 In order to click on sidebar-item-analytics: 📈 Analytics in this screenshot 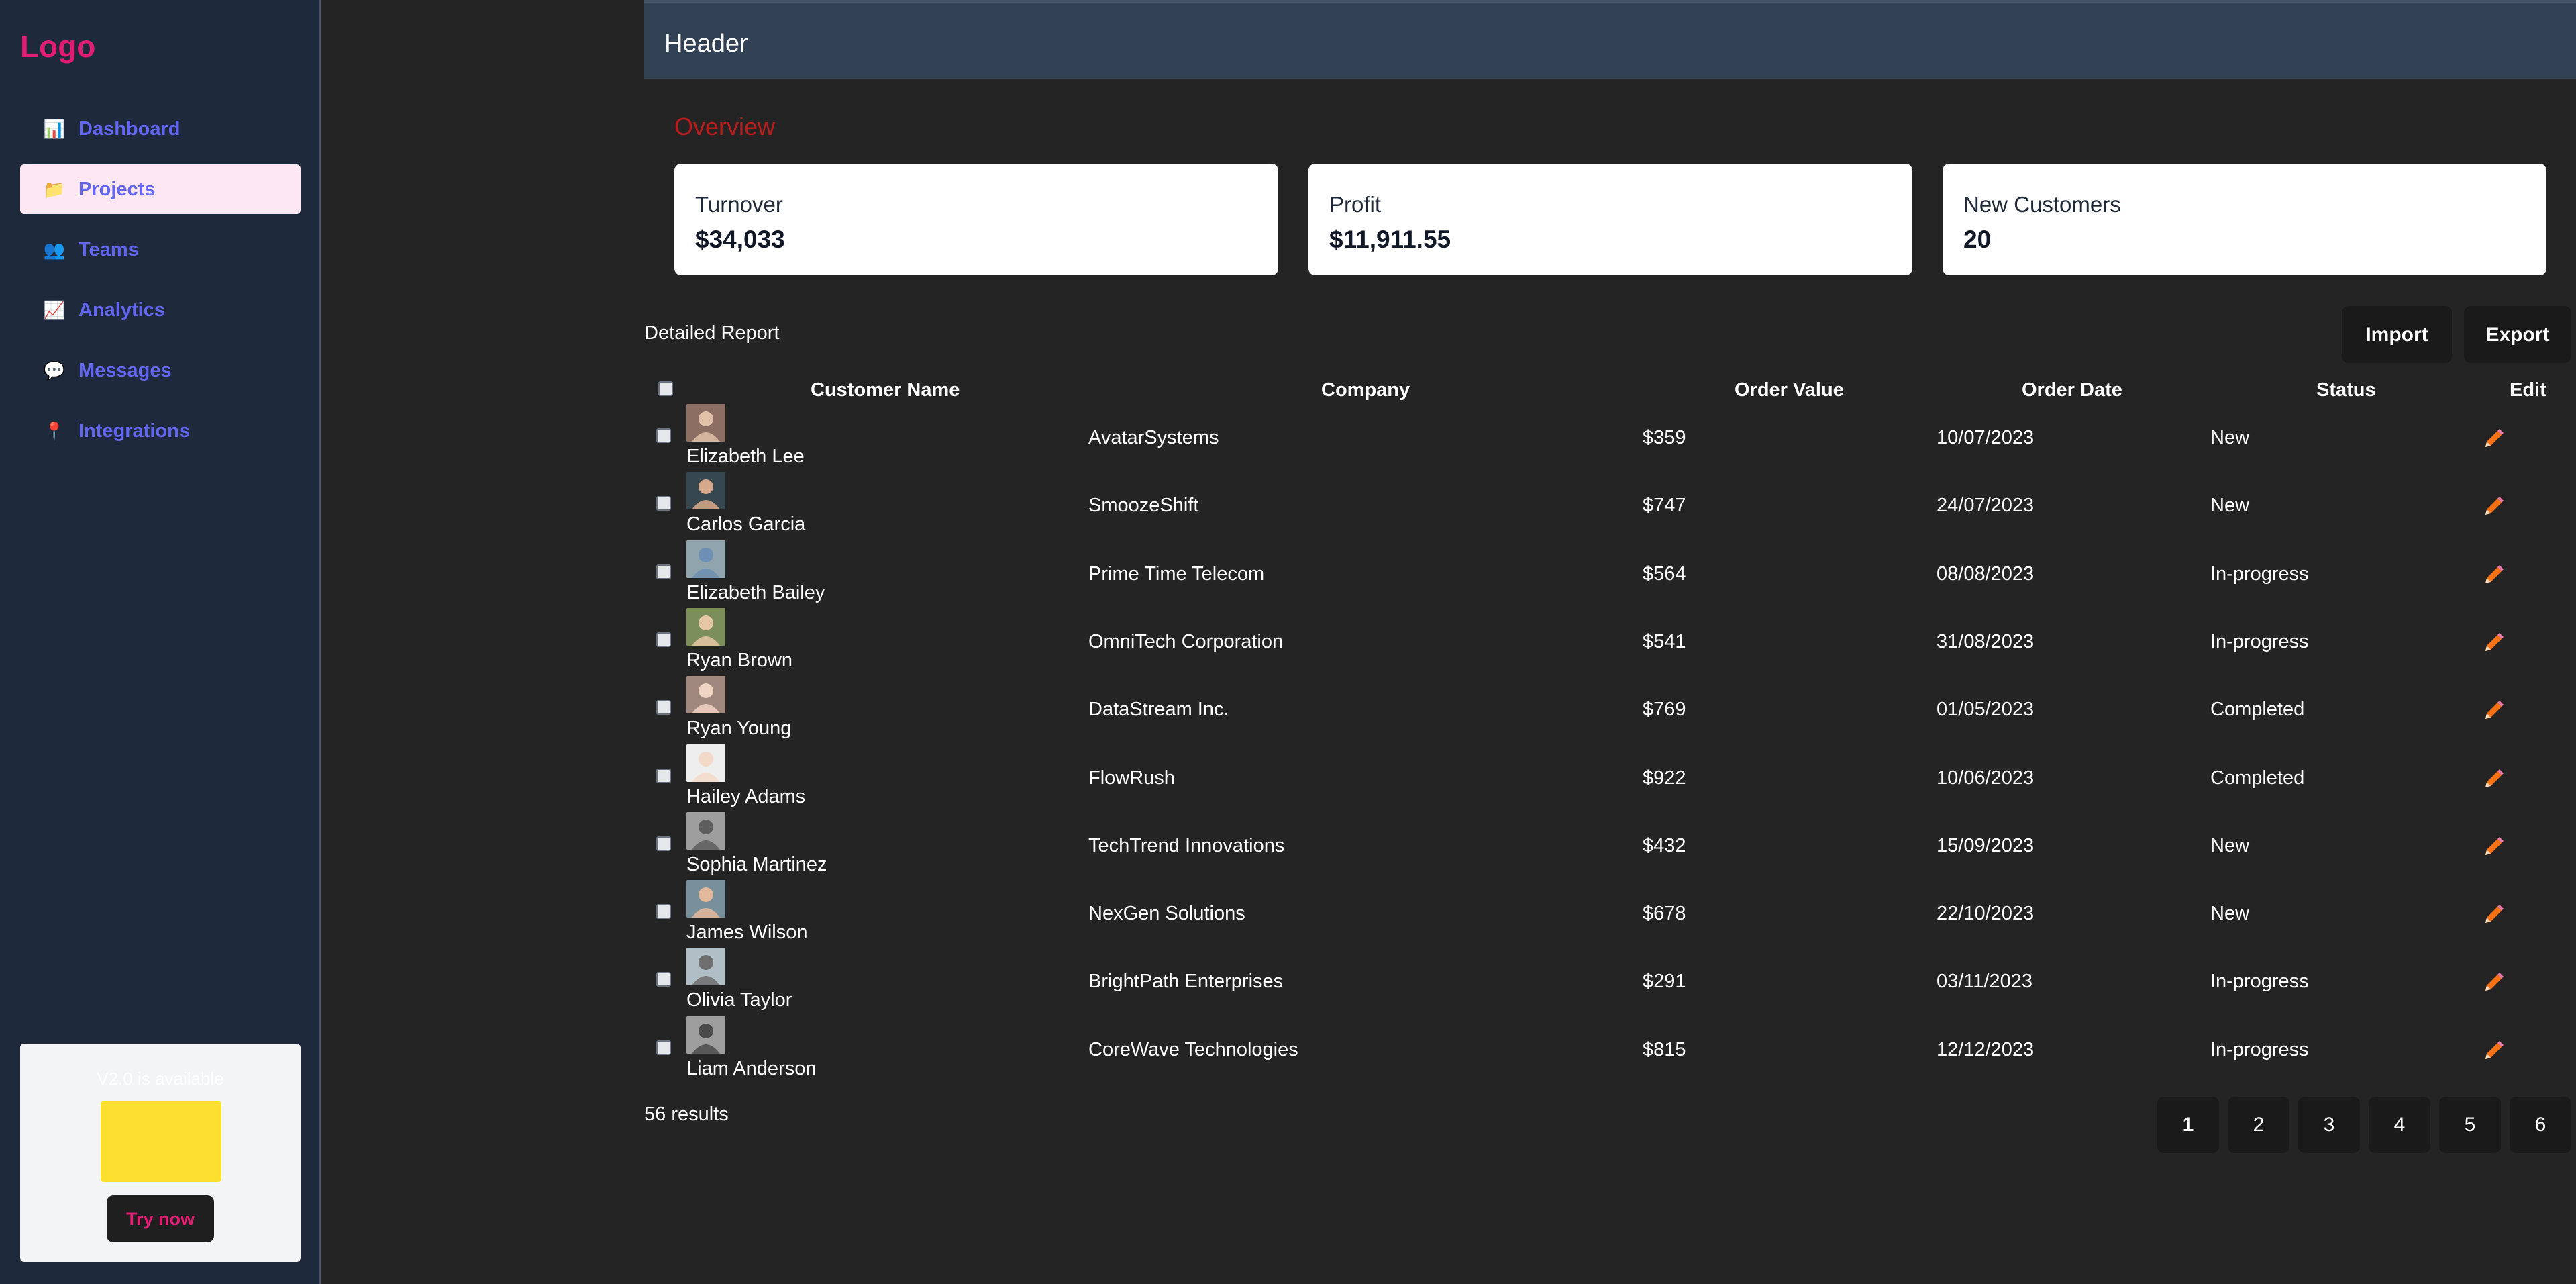, I will do `click(160, 310)`.